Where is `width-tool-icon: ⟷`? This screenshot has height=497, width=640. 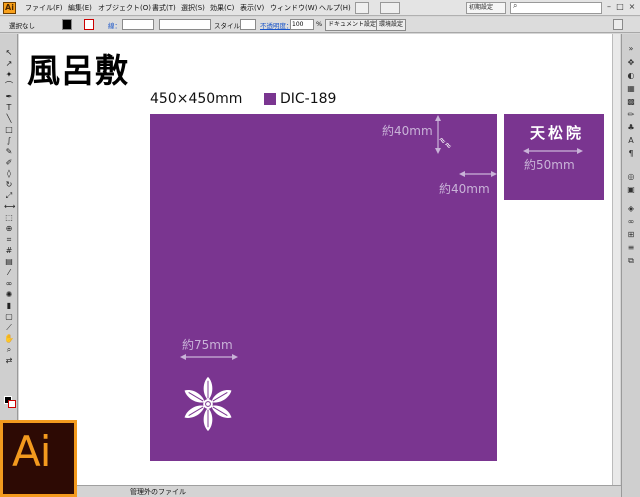
width-tool-icon: ⟷ is located at coordinates (9, 207).